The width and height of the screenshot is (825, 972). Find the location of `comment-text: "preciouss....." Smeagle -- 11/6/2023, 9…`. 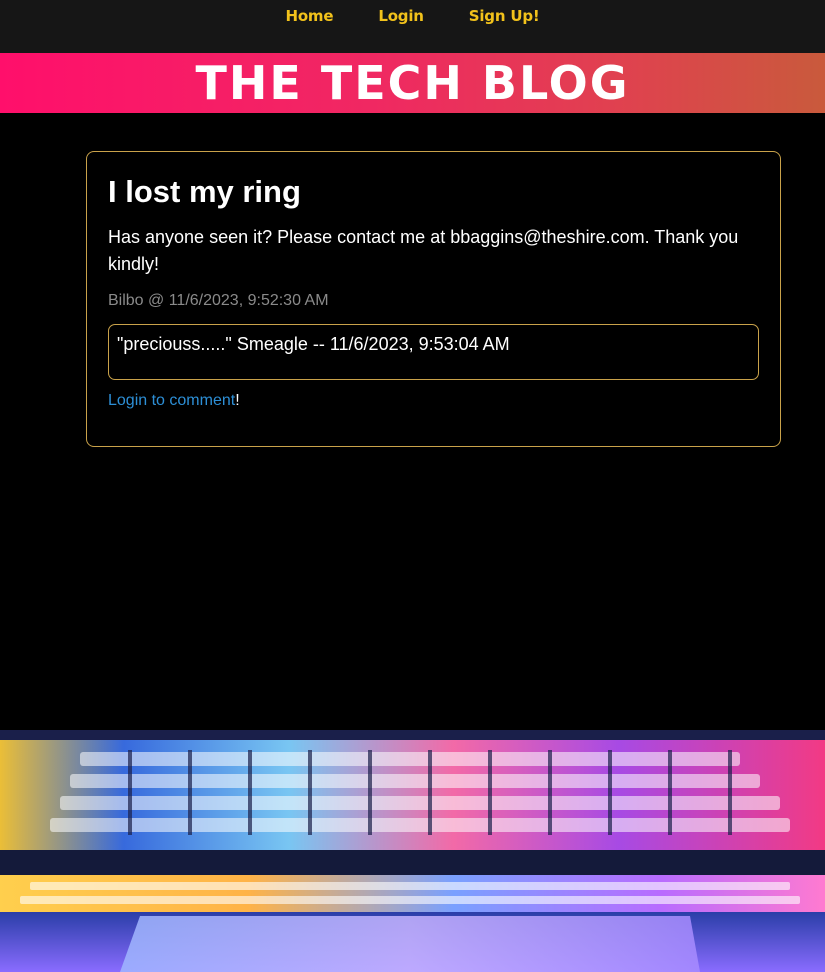

comment-text: "preciouss....." Smeagle -- 11/6/2023, 9… is located at coordinates (313, 344).